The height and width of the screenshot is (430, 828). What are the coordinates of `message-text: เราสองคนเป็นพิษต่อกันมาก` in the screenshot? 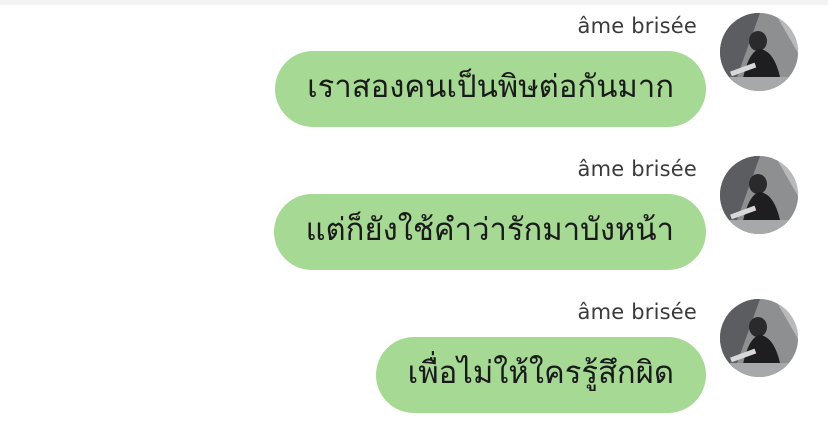 It's located at (490, 86).